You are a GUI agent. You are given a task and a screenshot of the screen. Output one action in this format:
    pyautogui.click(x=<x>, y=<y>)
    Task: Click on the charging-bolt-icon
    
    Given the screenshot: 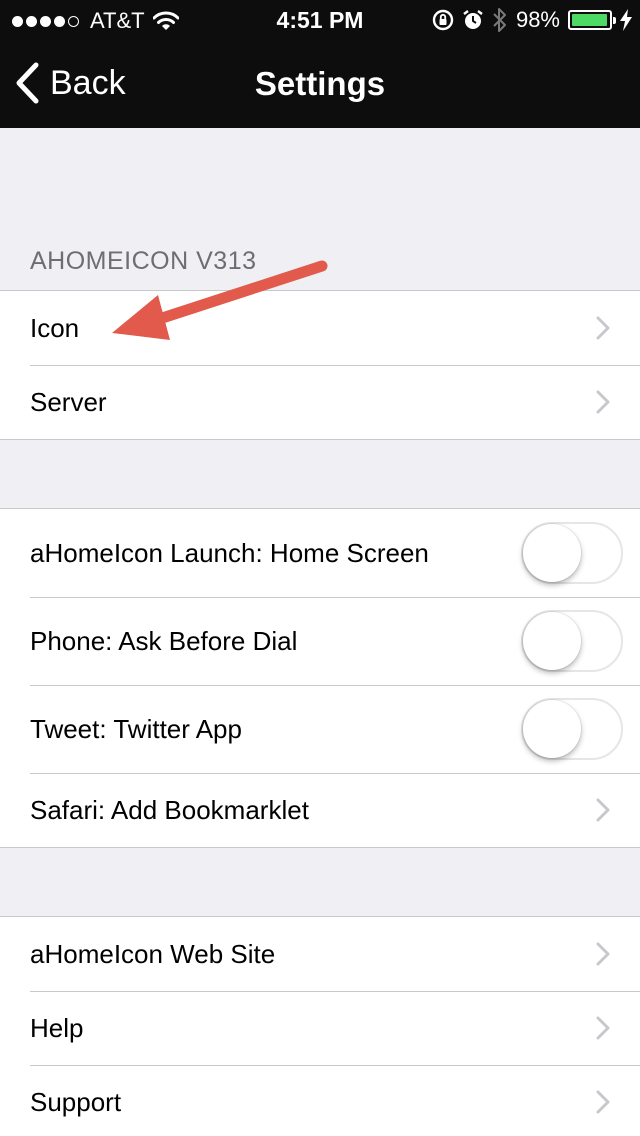 What is the action you would take?
    pyautogui.click(x=626, y=20)
    